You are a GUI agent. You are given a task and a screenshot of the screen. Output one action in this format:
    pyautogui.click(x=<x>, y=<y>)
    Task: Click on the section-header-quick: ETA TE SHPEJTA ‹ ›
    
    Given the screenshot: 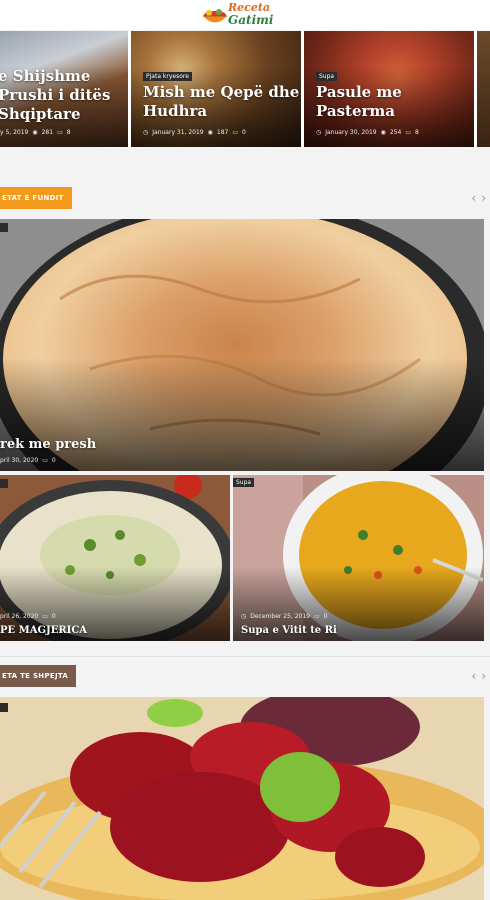 What is the action you would take?
    pyautogui.click(x=245, y=676)
    